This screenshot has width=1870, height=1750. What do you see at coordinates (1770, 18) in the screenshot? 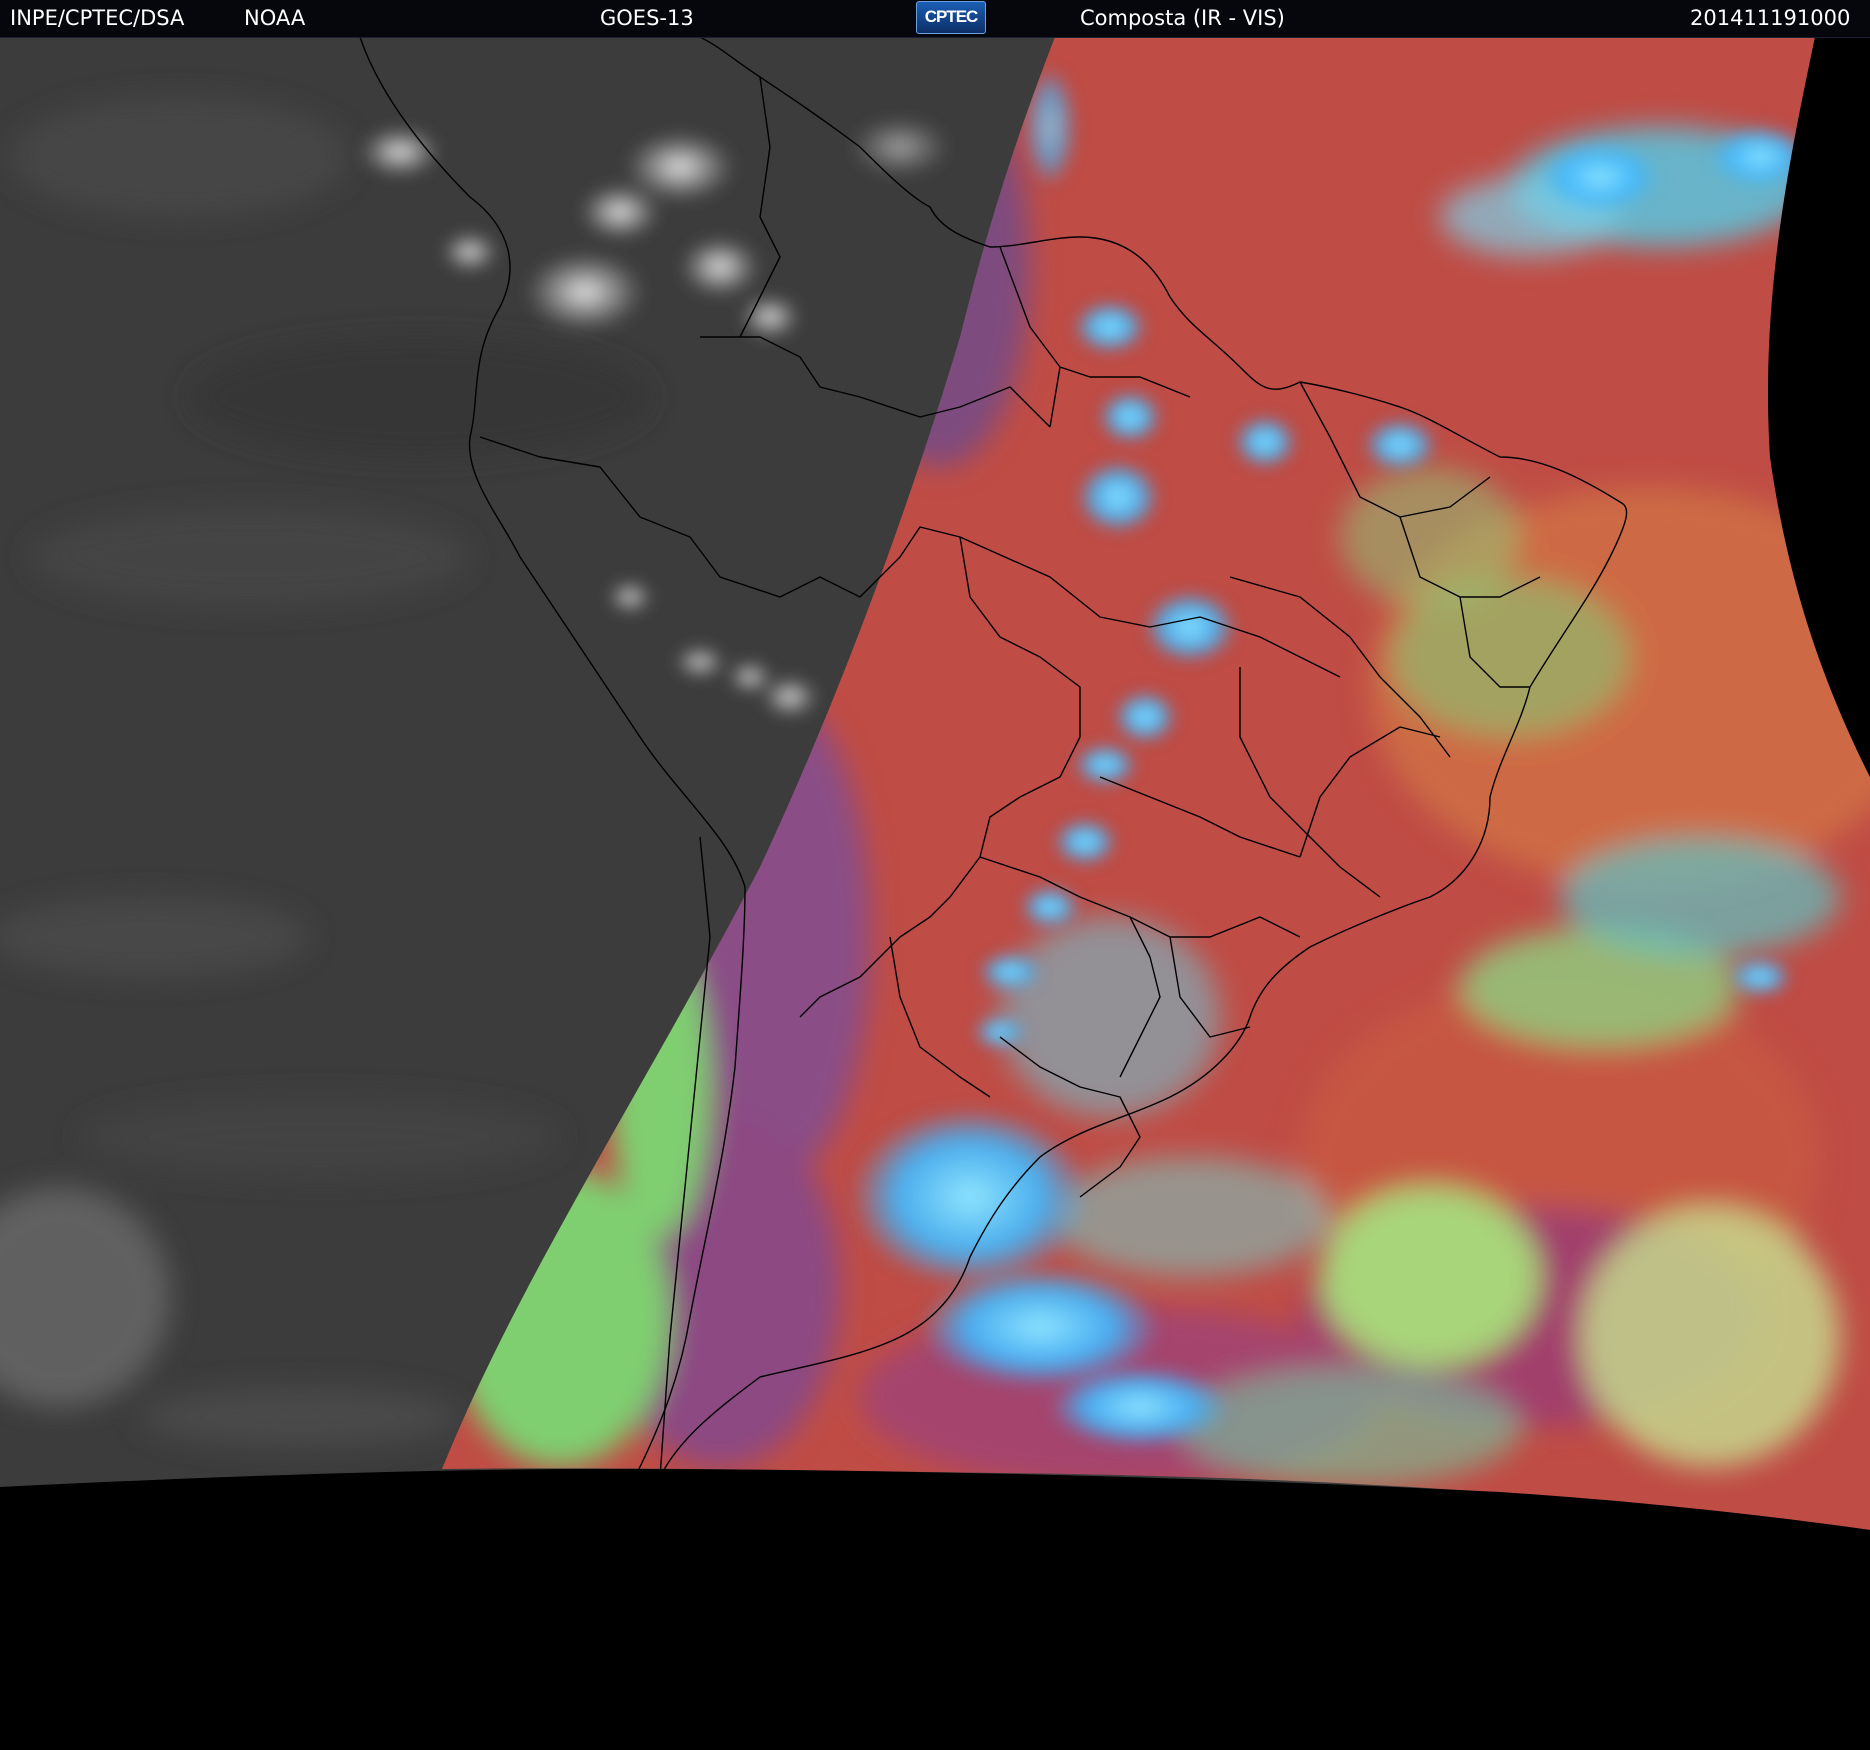
I see `timestamp-label: 201411191000` at bounding box center [1770, 18].